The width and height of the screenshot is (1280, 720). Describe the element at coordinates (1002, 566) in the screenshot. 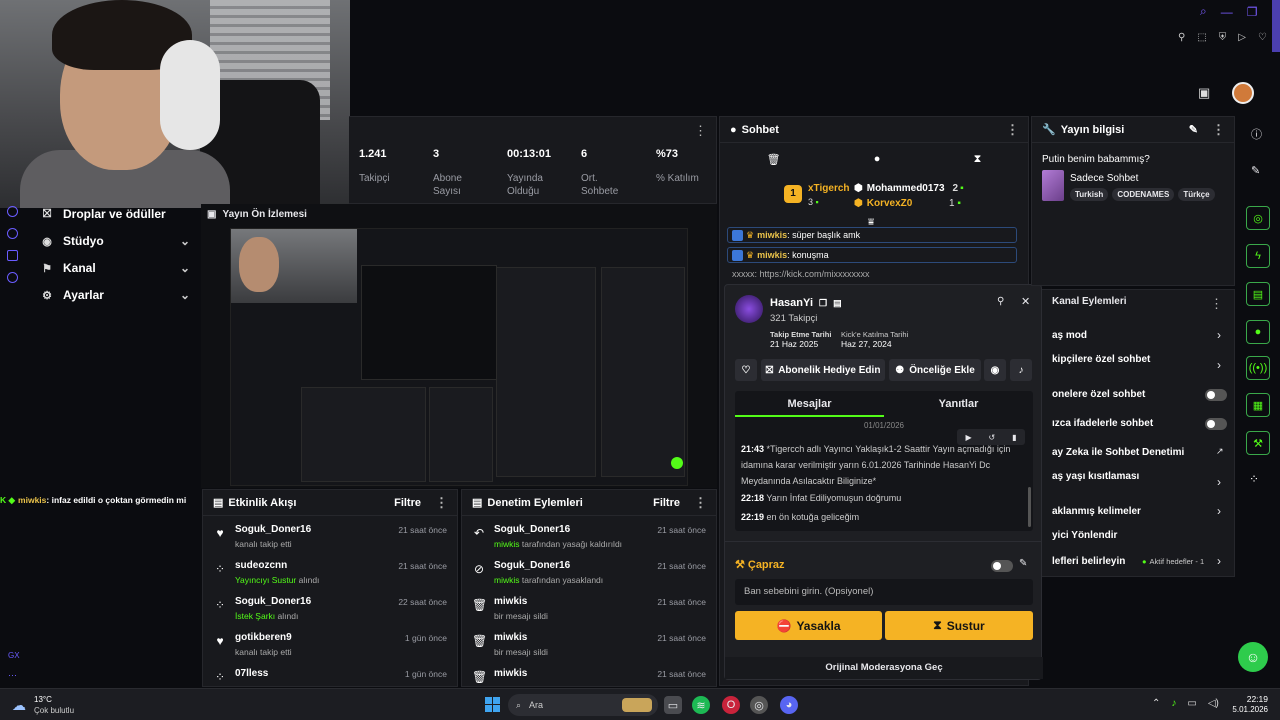

I see `cross-toggle` at that location.